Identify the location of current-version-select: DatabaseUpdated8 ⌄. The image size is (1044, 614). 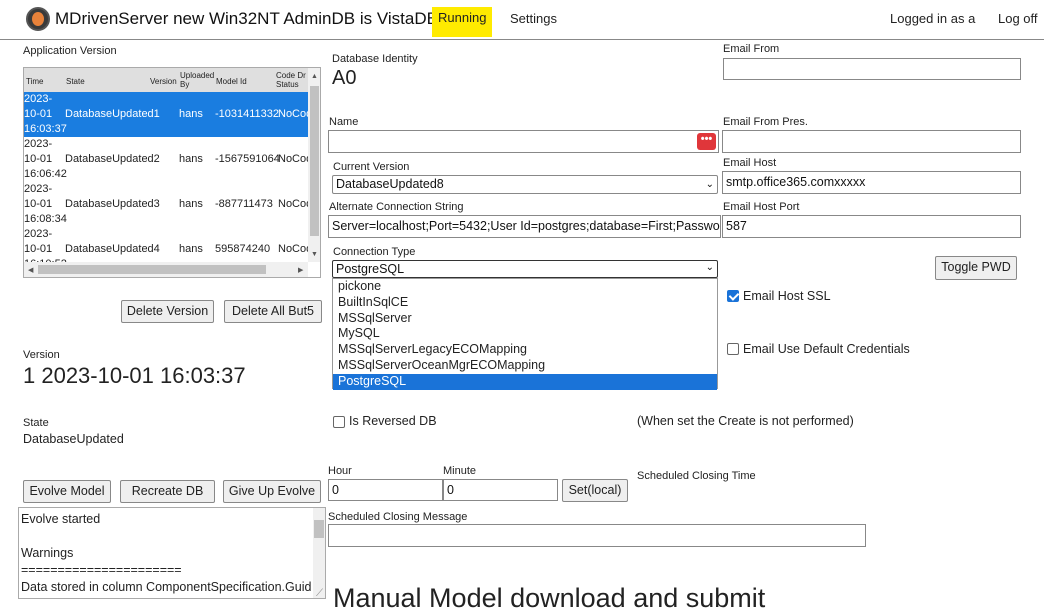
(525, 184).